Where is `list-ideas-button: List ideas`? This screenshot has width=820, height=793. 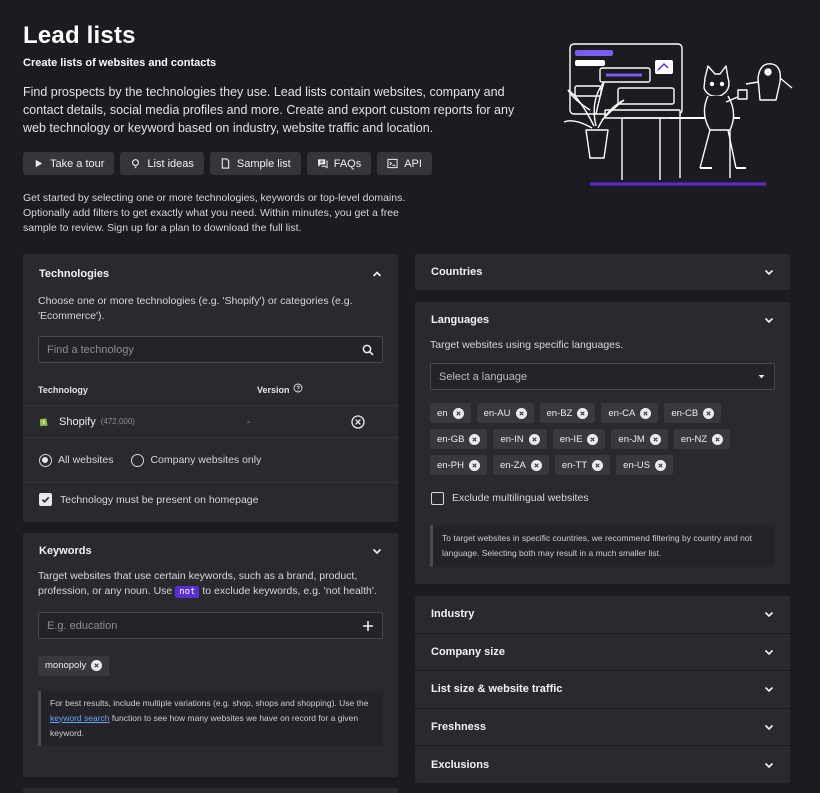 list-ideas-button: List ideas is located at coordinates (162, 163).